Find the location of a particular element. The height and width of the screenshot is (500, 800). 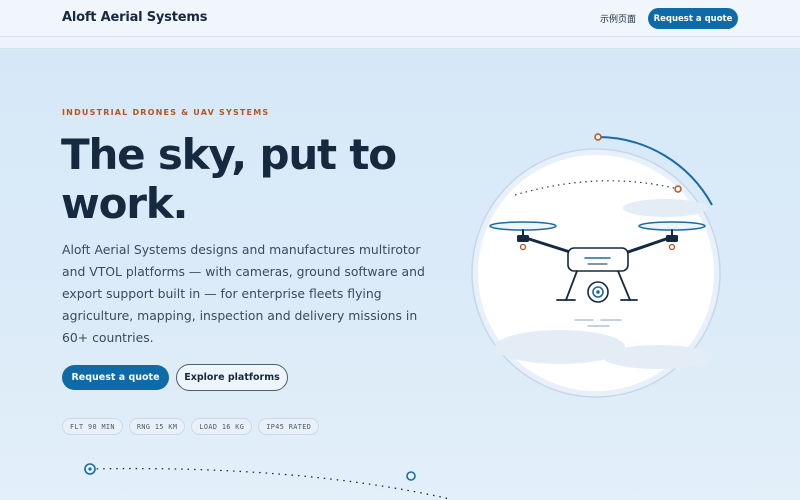

spec-badge-payload: LOAD 16 KG is located at coordinates (222, 426).